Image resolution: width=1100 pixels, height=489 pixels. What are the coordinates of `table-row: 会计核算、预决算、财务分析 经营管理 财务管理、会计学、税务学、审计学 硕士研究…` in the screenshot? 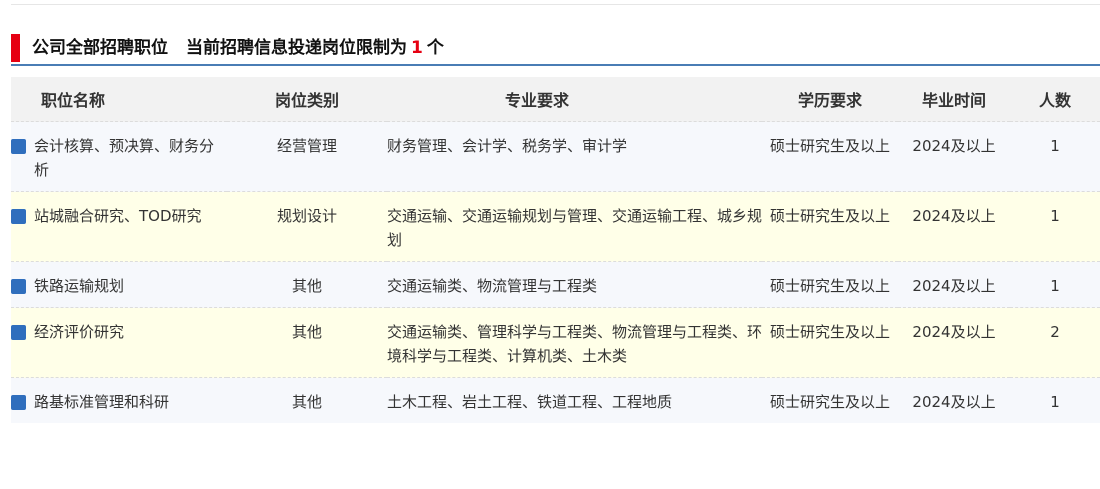 It's located at (555, 156).